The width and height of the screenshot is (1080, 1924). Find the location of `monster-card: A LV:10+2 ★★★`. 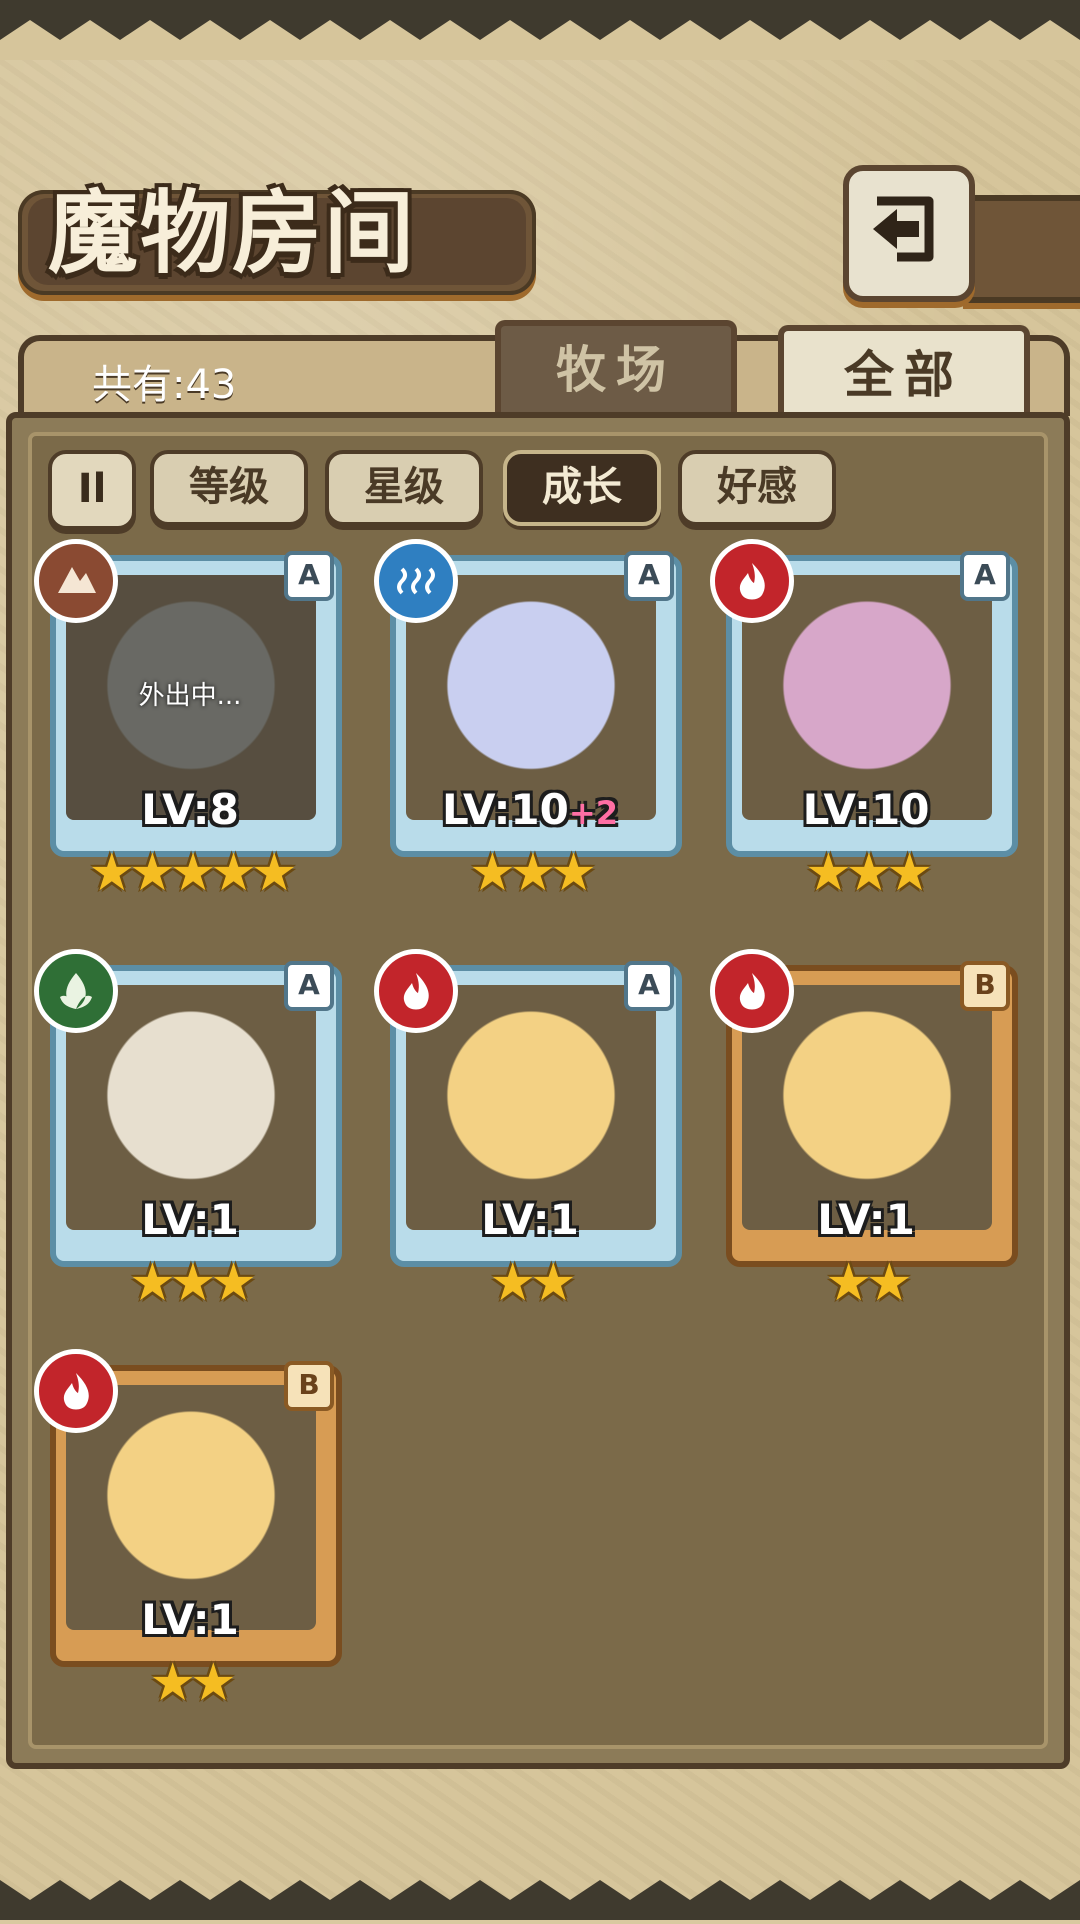

monster-card: A LV:10+2 ★★★ is located at coordinates (528, 721).